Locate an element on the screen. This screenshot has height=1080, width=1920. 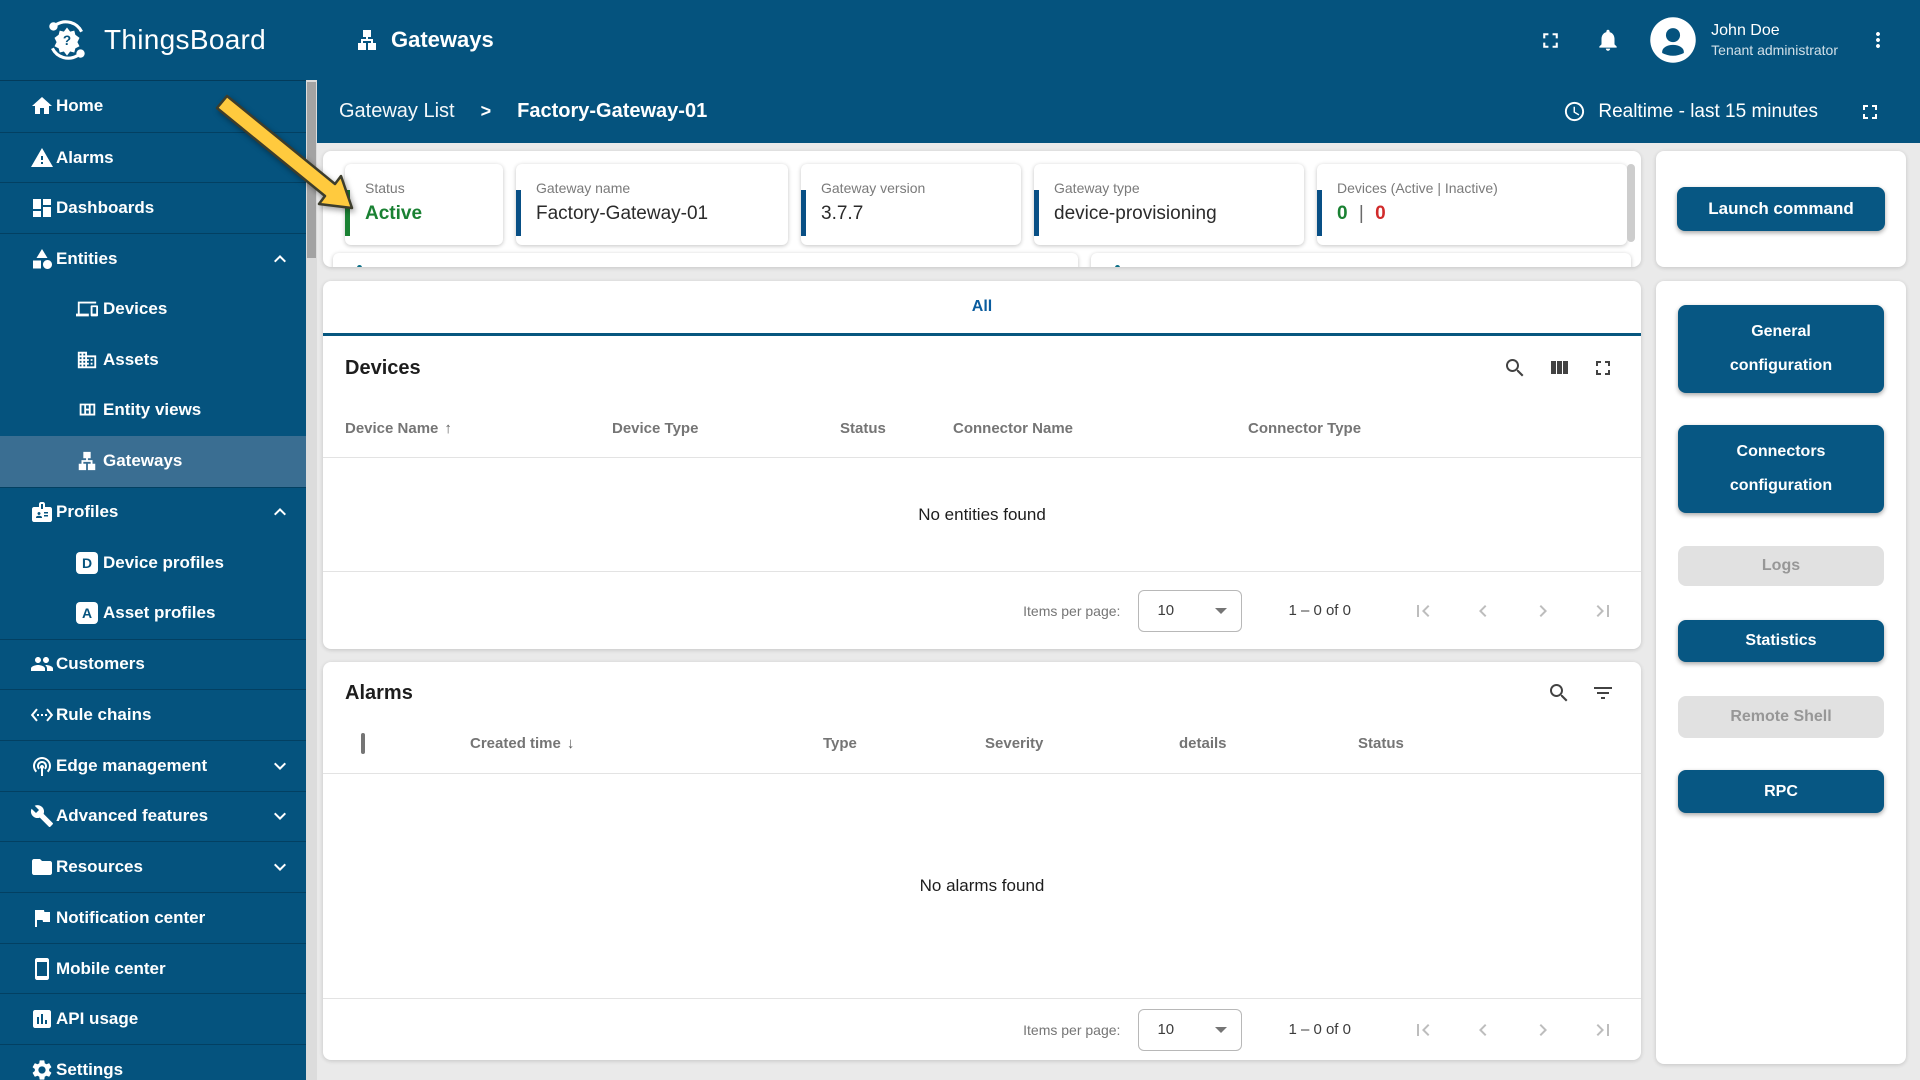
people-icon is located at coordinates (42, 664).